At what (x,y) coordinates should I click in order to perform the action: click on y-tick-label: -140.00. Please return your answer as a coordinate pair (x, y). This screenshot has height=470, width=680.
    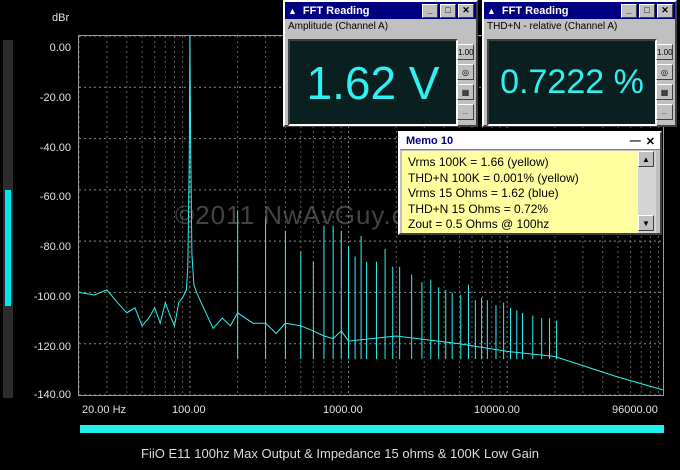
    Looking at the image, I should click on (52, 395).